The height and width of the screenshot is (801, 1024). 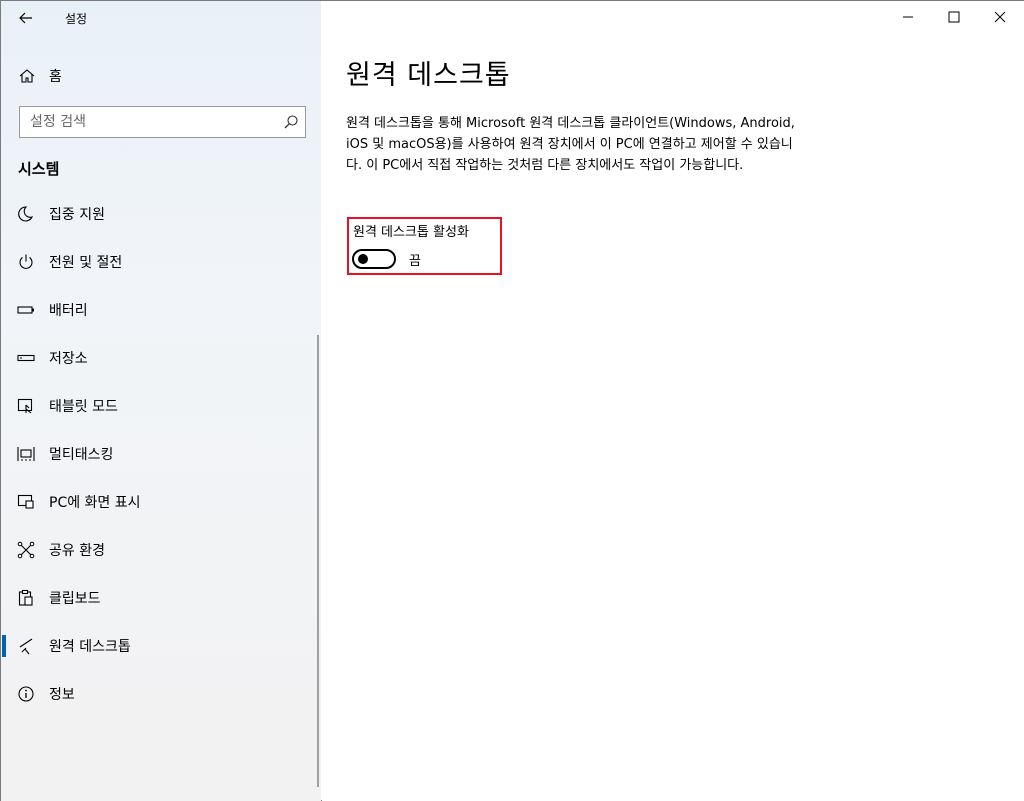 I want to click on home-icon, so click(x=27, y=76).